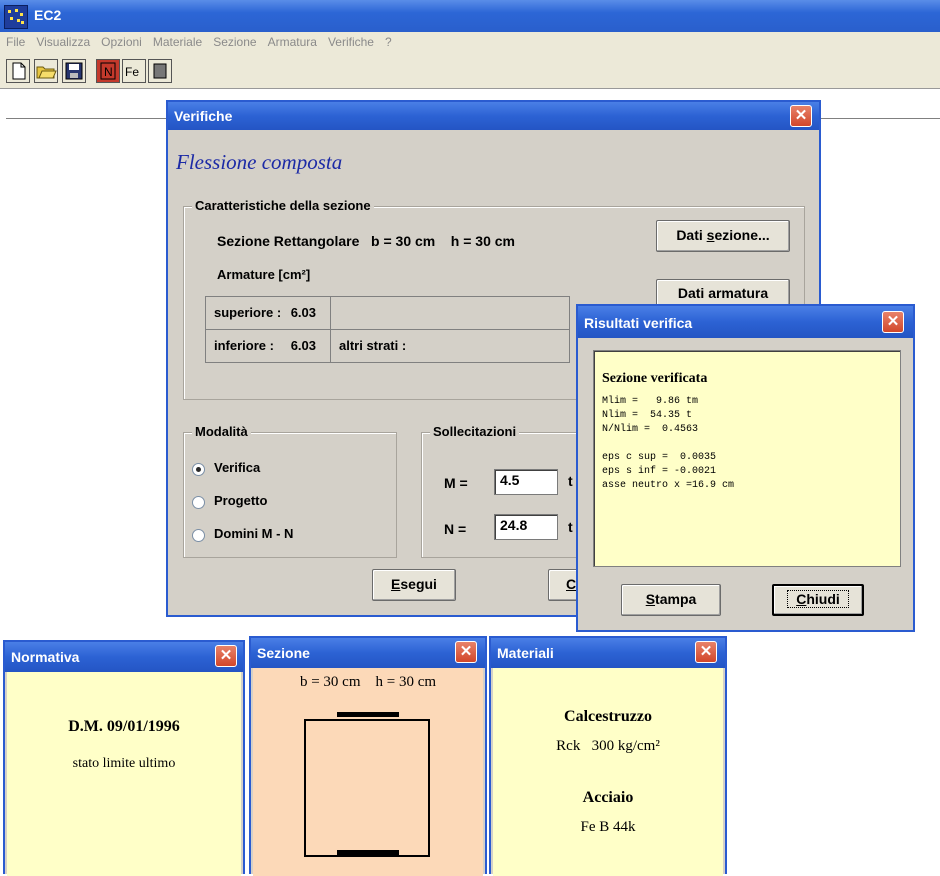 The height and width of the screenshot is (876, 940). What do you see at coordinates (608, 653) in the screenshot?
I see `materiali-titlebar: Materiali ✕` at bounding box center [608, 653].